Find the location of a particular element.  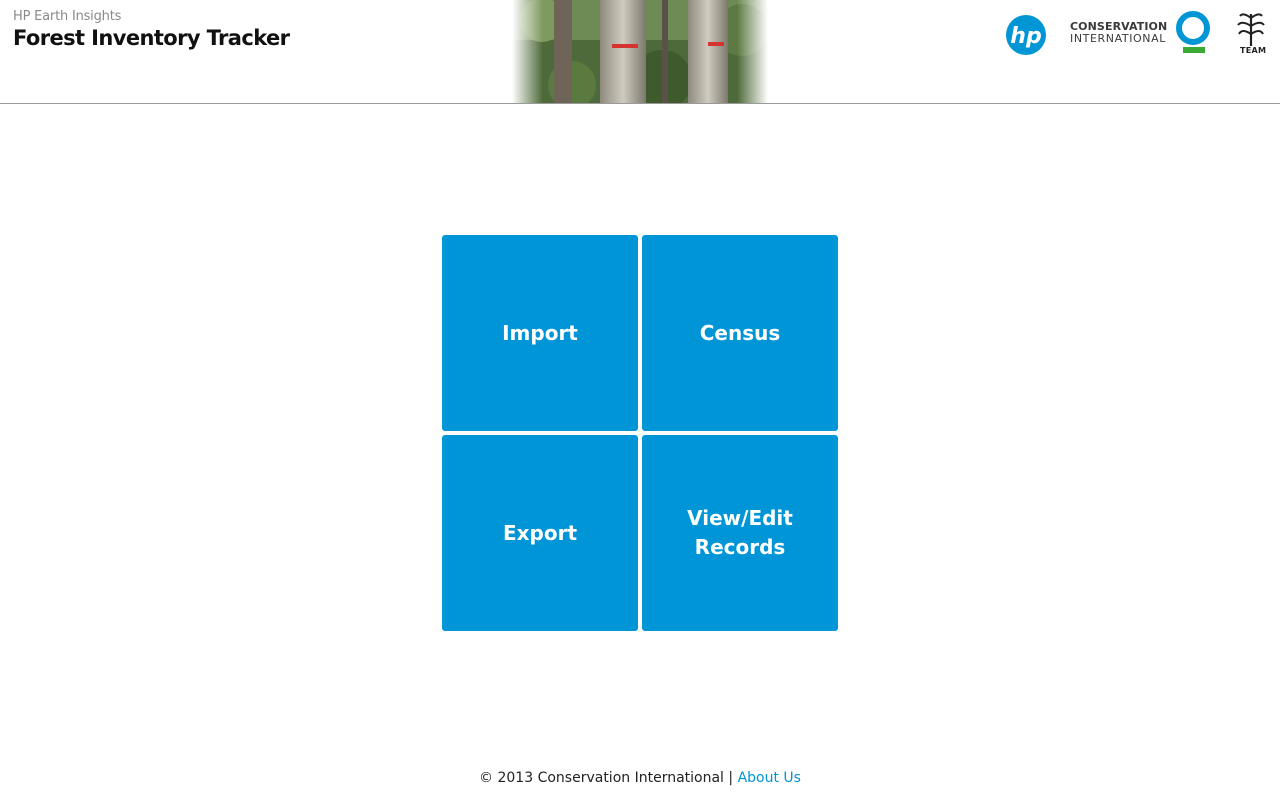

about-us-link: About Us is located at coordinates (769, 778).